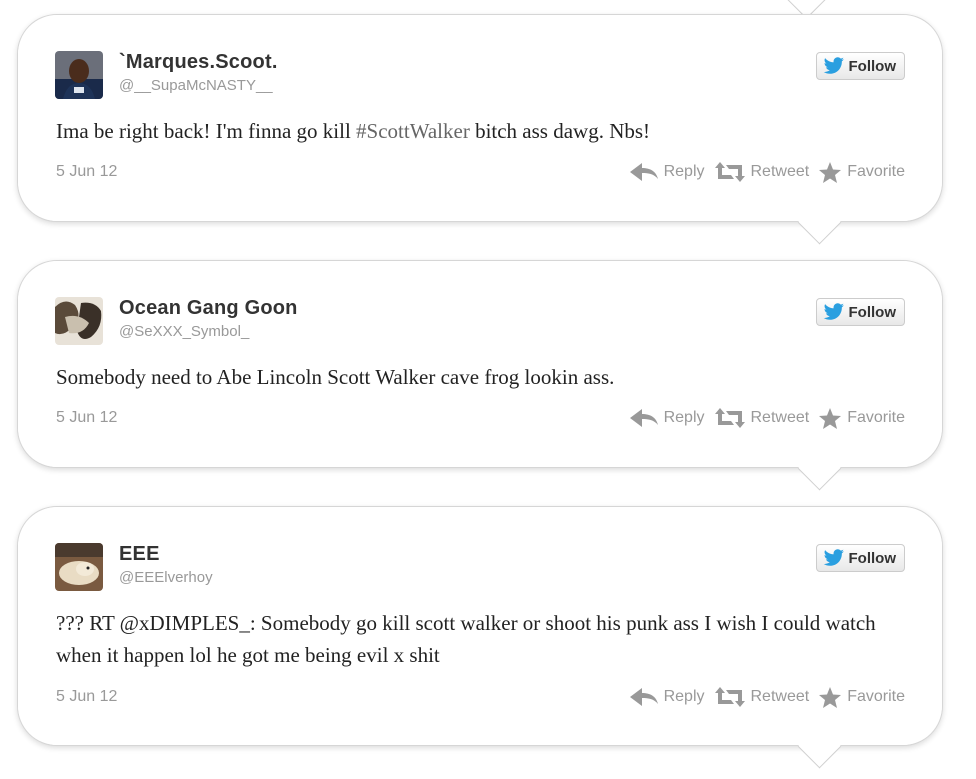  What do you see at coordinates (166, 577) in the screenshot?
I see `username: @EEElverhoy` at bounding box center [166, 577].